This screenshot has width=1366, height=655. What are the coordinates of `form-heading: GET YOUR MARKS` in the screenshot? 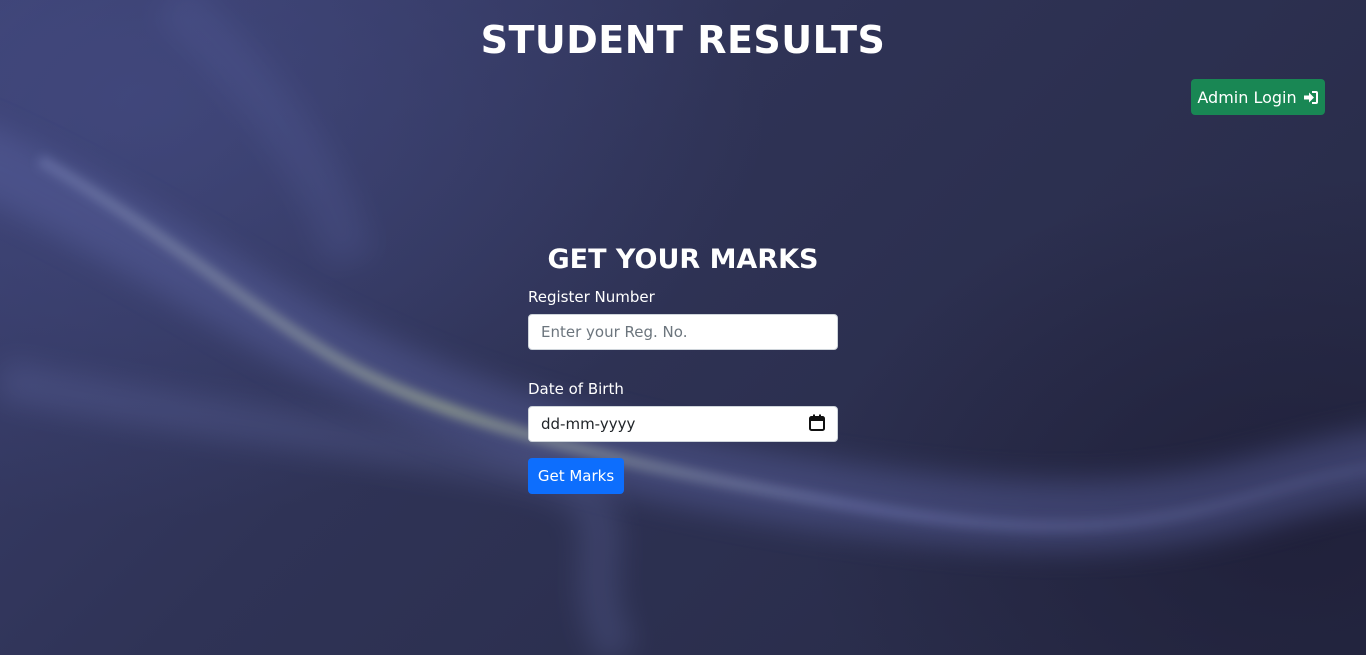 It's located at (683, 259).